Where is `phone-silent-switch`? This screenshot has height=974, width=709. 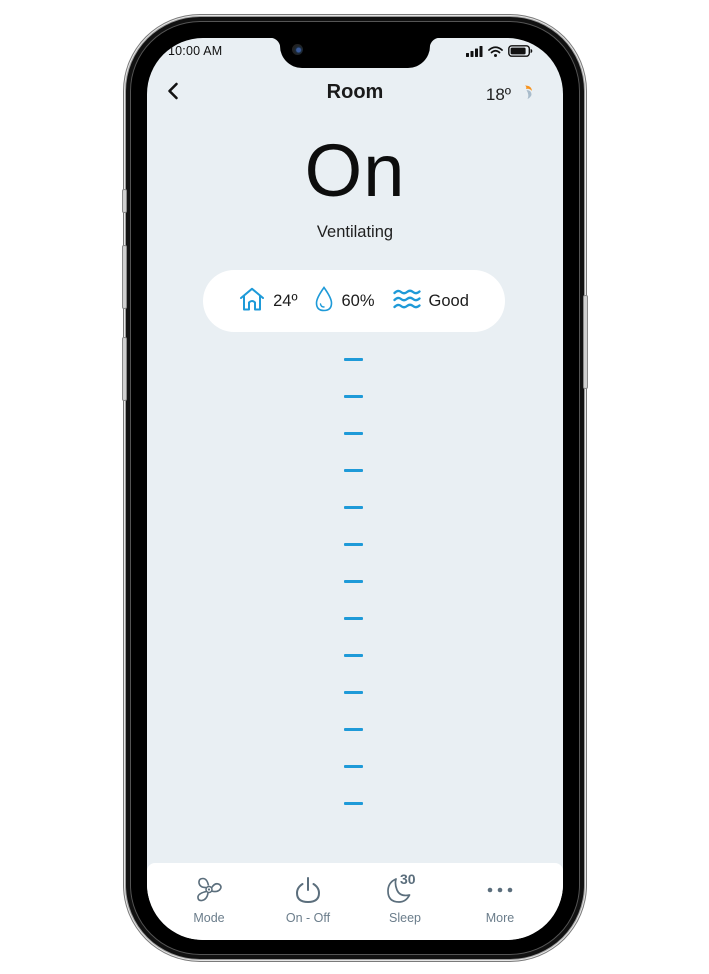 phone-silent-switch is located at coordinates (124, 201).